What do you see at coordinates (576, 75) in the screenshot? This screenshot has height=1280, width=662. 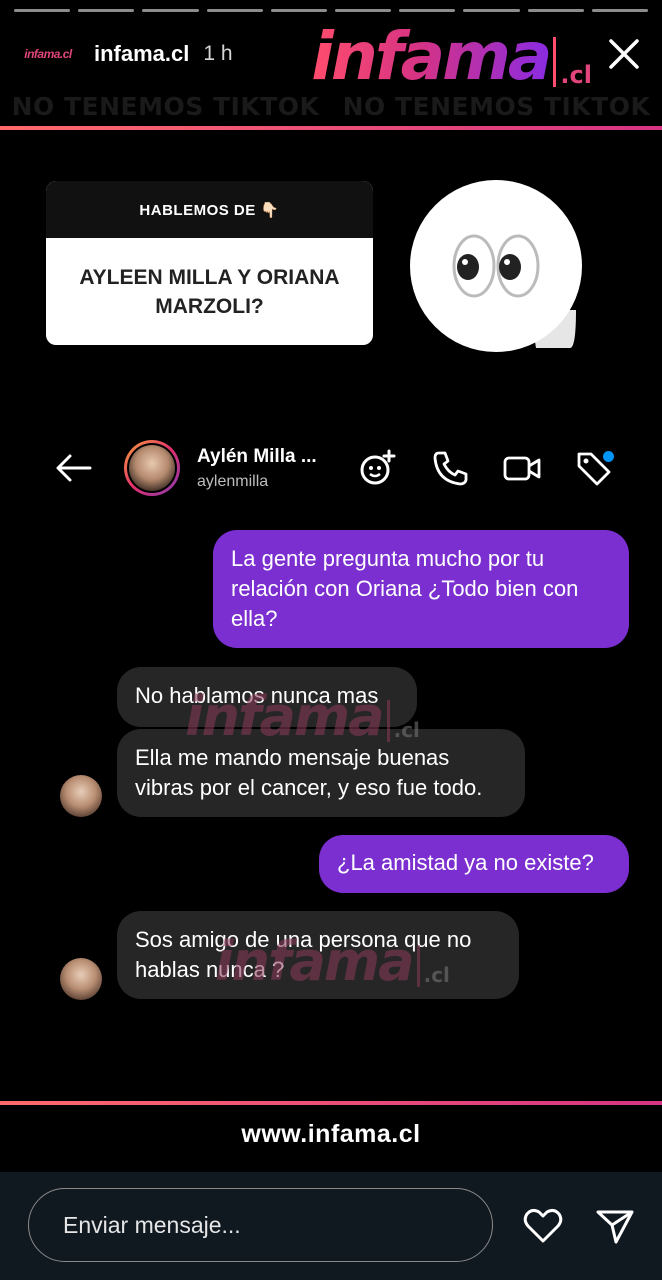 I see `brand-logo-suffix: .cl` at bounding box center [576, 75].